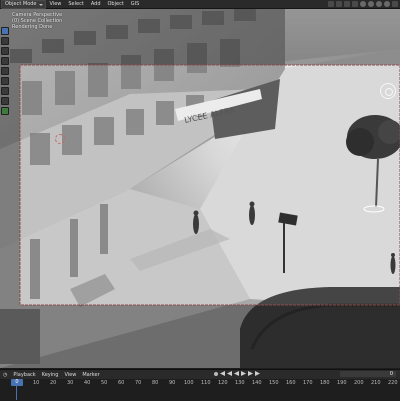  What do you see at coordinates (200, 374) in the screenshot?
I see `timeline-header: ◷ Playback Keying View Marker 0` at bounding box center [200, 374].